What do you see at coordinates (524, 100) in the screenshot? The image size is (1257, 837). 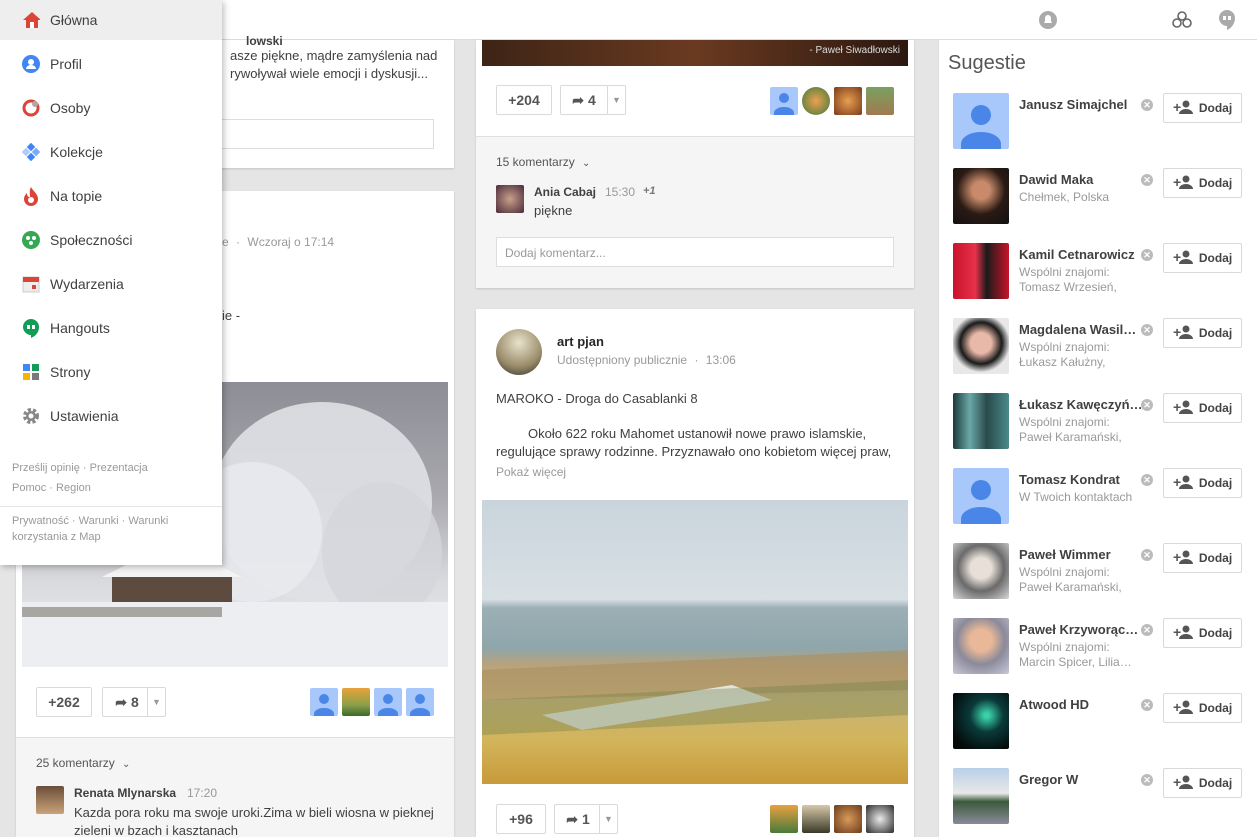 I see `plus-one-button: +204` at bounding box center [524, 100].